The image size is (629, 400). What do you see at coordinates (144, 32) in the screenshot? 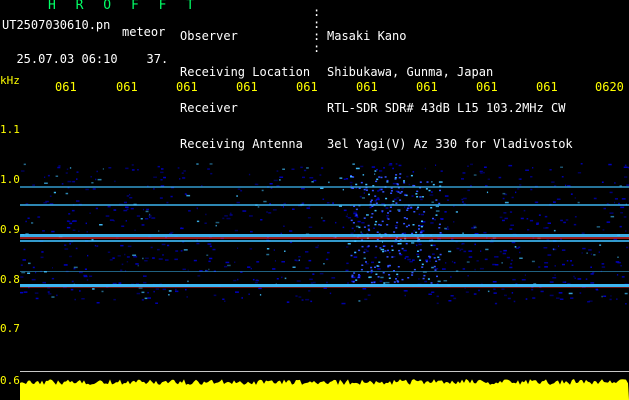
I see `meteor-label: meteor` at bounding box center [144, 32].